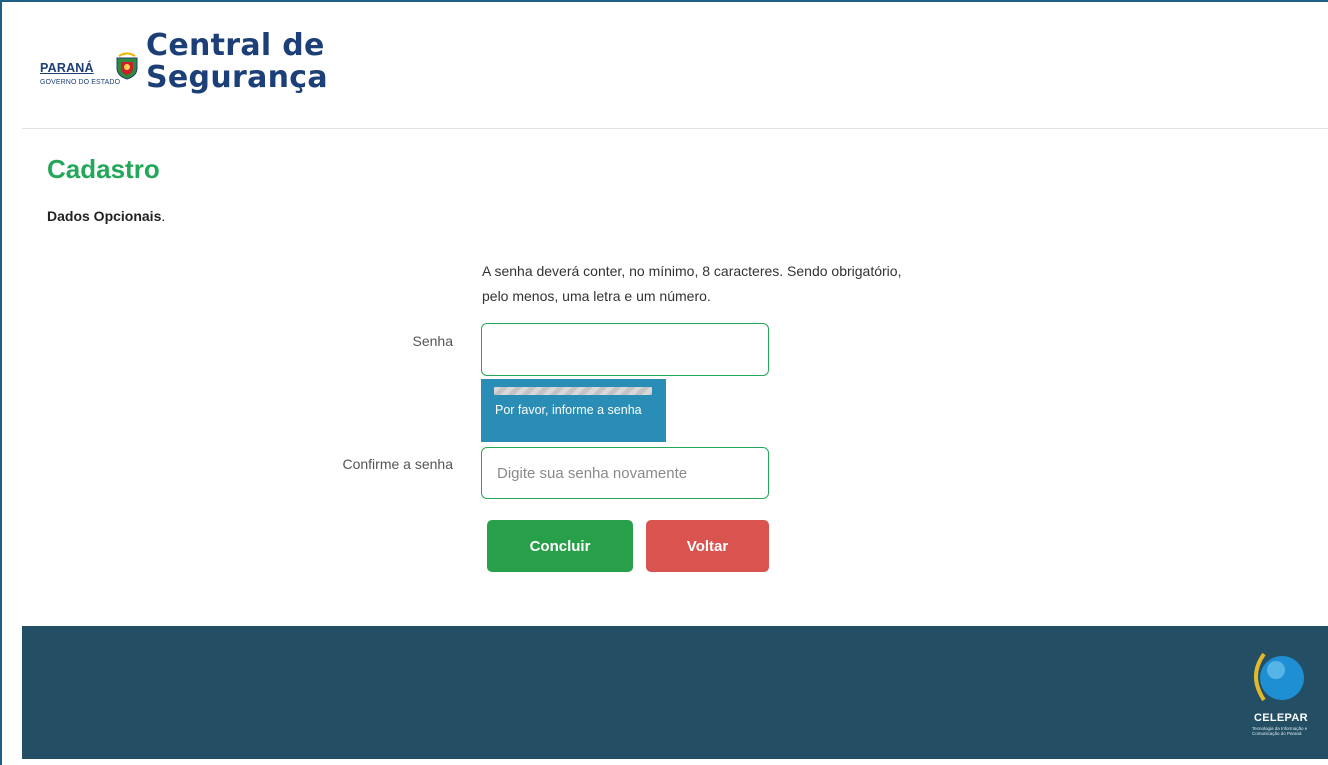 This screenshot has height=765, width=1328. I want to click on app-title-line1: Central de, so click(235, 45).